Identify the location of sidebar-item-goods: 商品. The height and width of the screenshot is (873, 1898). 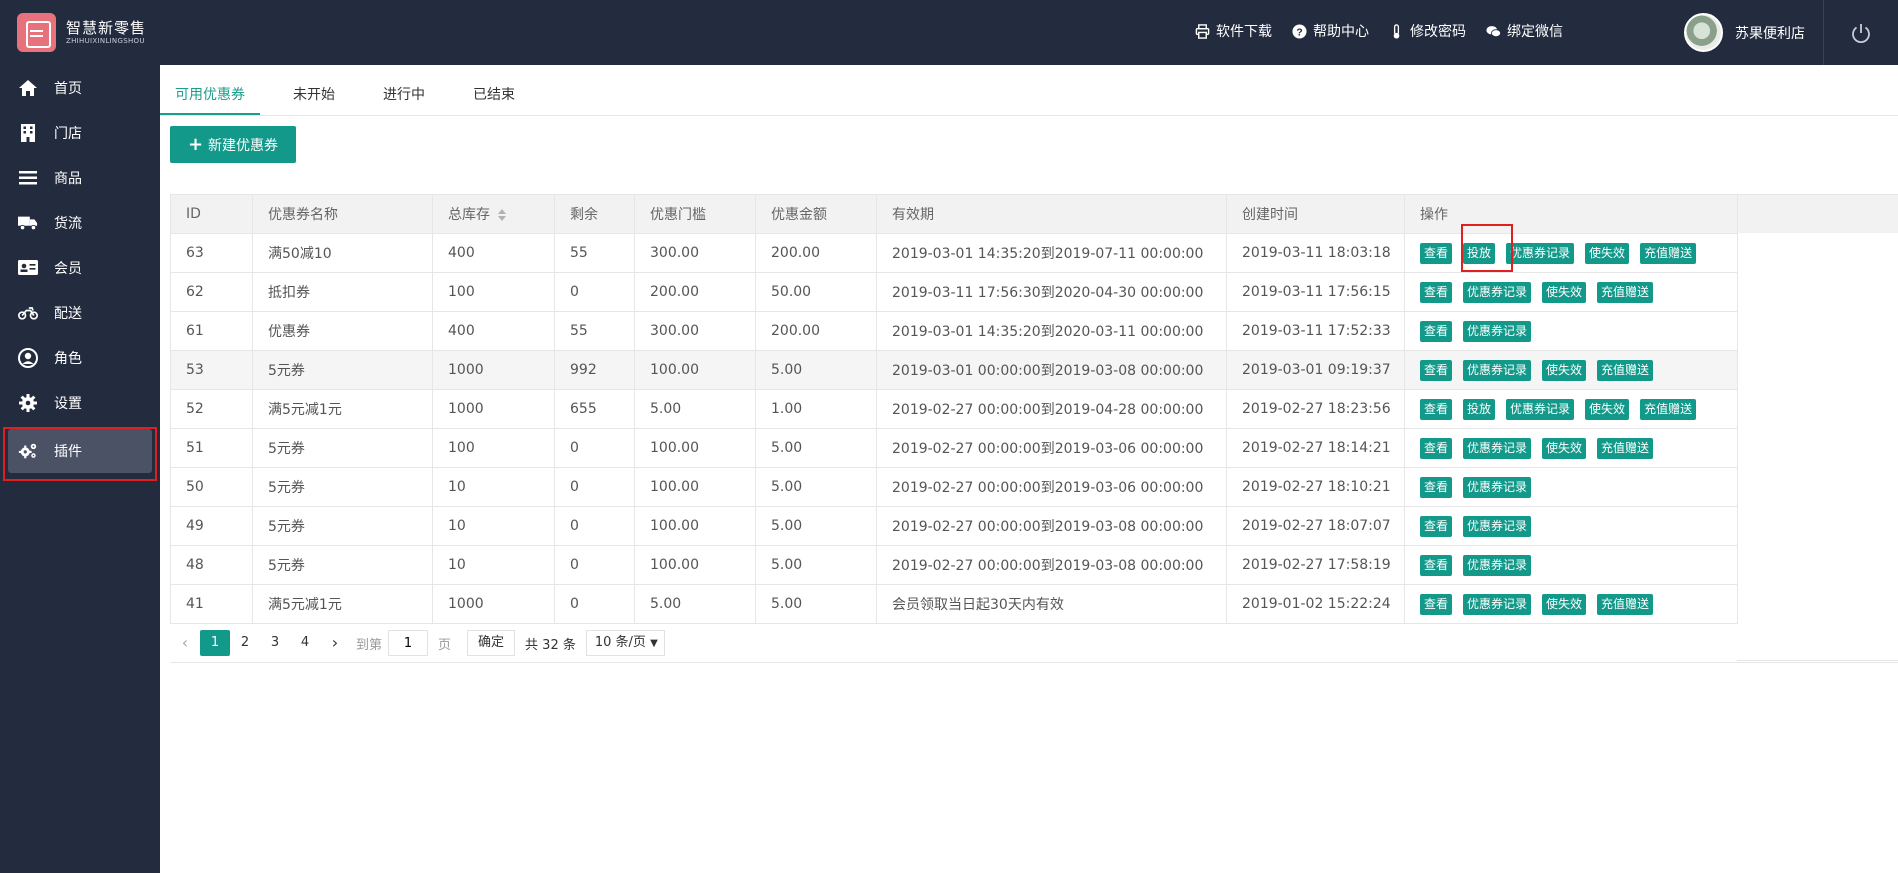
(80, 177).